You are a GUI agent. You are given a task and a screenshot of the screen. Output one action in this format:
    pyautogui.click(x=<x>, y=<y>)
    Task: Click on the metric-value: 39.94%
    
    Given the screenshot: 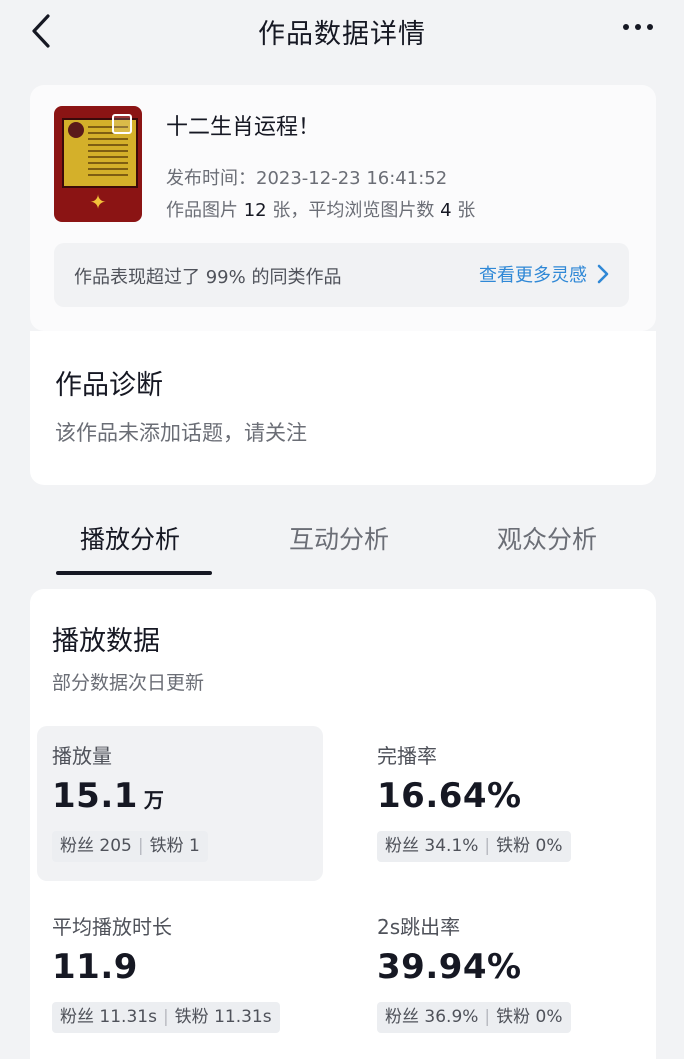 What is the action you would take?
    pyautogui.click(x=449, y=967)
    